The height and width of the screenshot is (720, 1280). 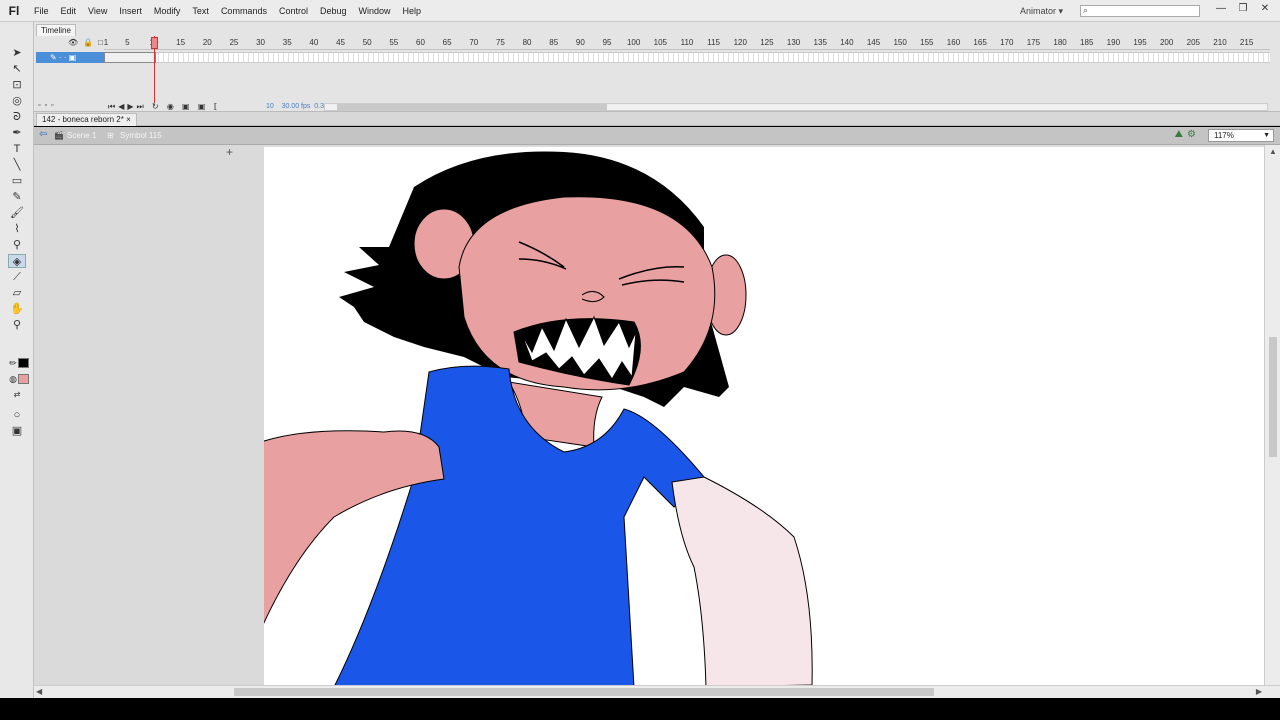 I want to click on horizontal-scrollbar: ◀ ▶, so click(x=657, y=691).